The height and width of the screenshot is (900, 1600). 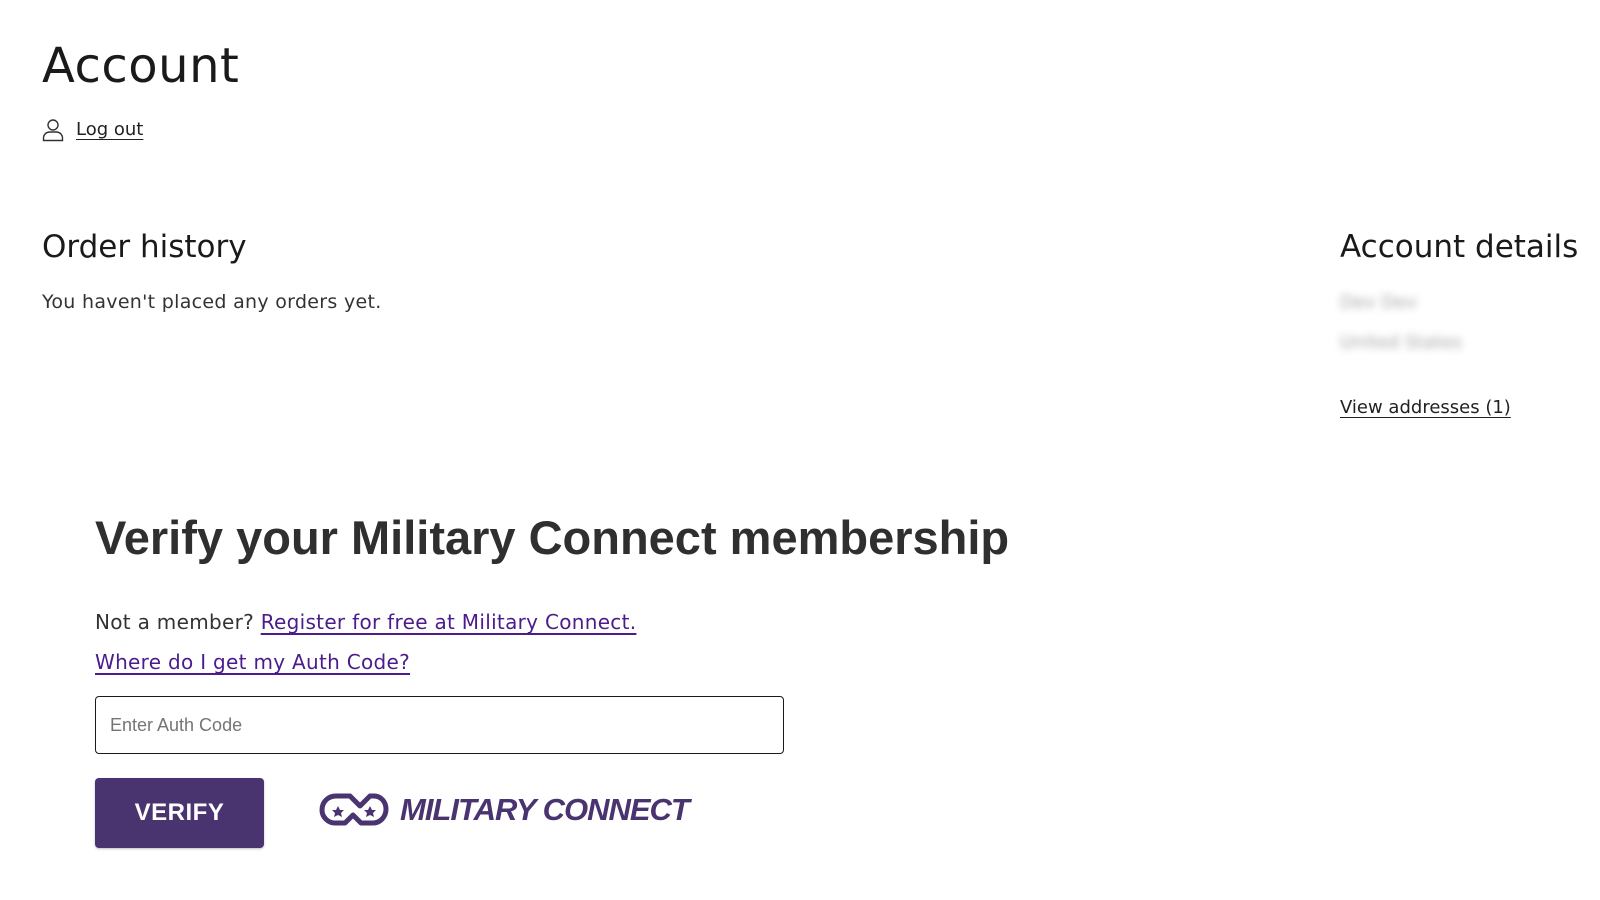 I want to click on account-name: Dev Dev, so click(x=1378, y=302).